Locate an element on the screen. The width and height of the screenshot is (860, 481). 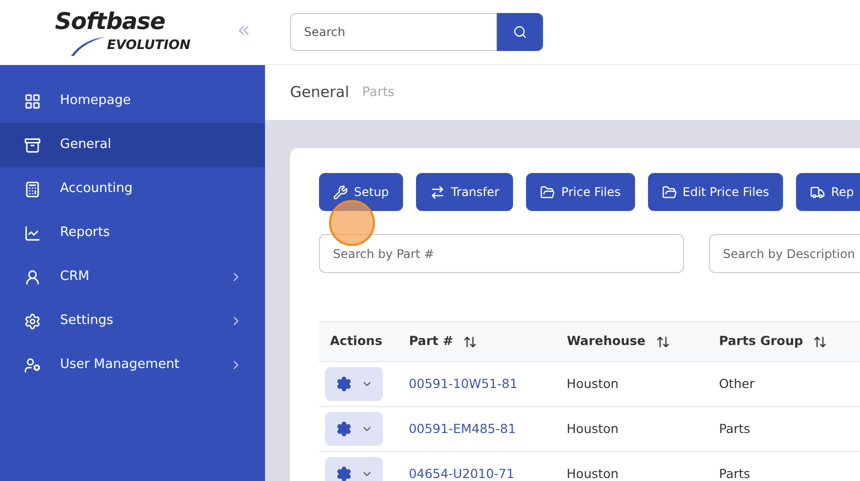
logo-text: Softbase is located at coordinates (110, 22).